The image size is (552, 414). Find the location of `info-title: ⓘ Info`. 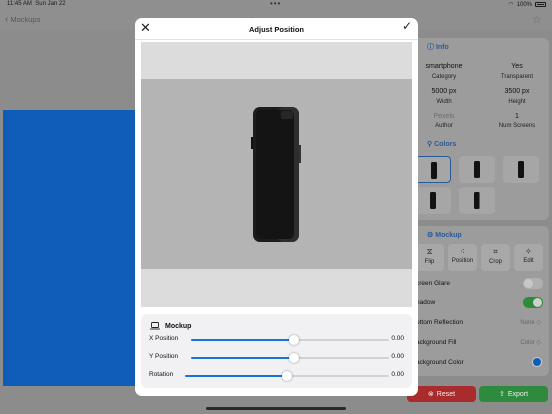

info-title: ⓘ Info is located at coordinates (438, 47).